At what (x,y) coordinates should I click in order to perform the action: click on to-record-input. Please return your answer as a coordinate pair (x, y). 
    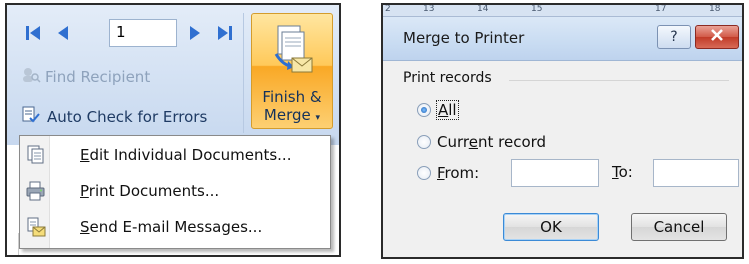
    Looking at the image, I should click on (696, 173).